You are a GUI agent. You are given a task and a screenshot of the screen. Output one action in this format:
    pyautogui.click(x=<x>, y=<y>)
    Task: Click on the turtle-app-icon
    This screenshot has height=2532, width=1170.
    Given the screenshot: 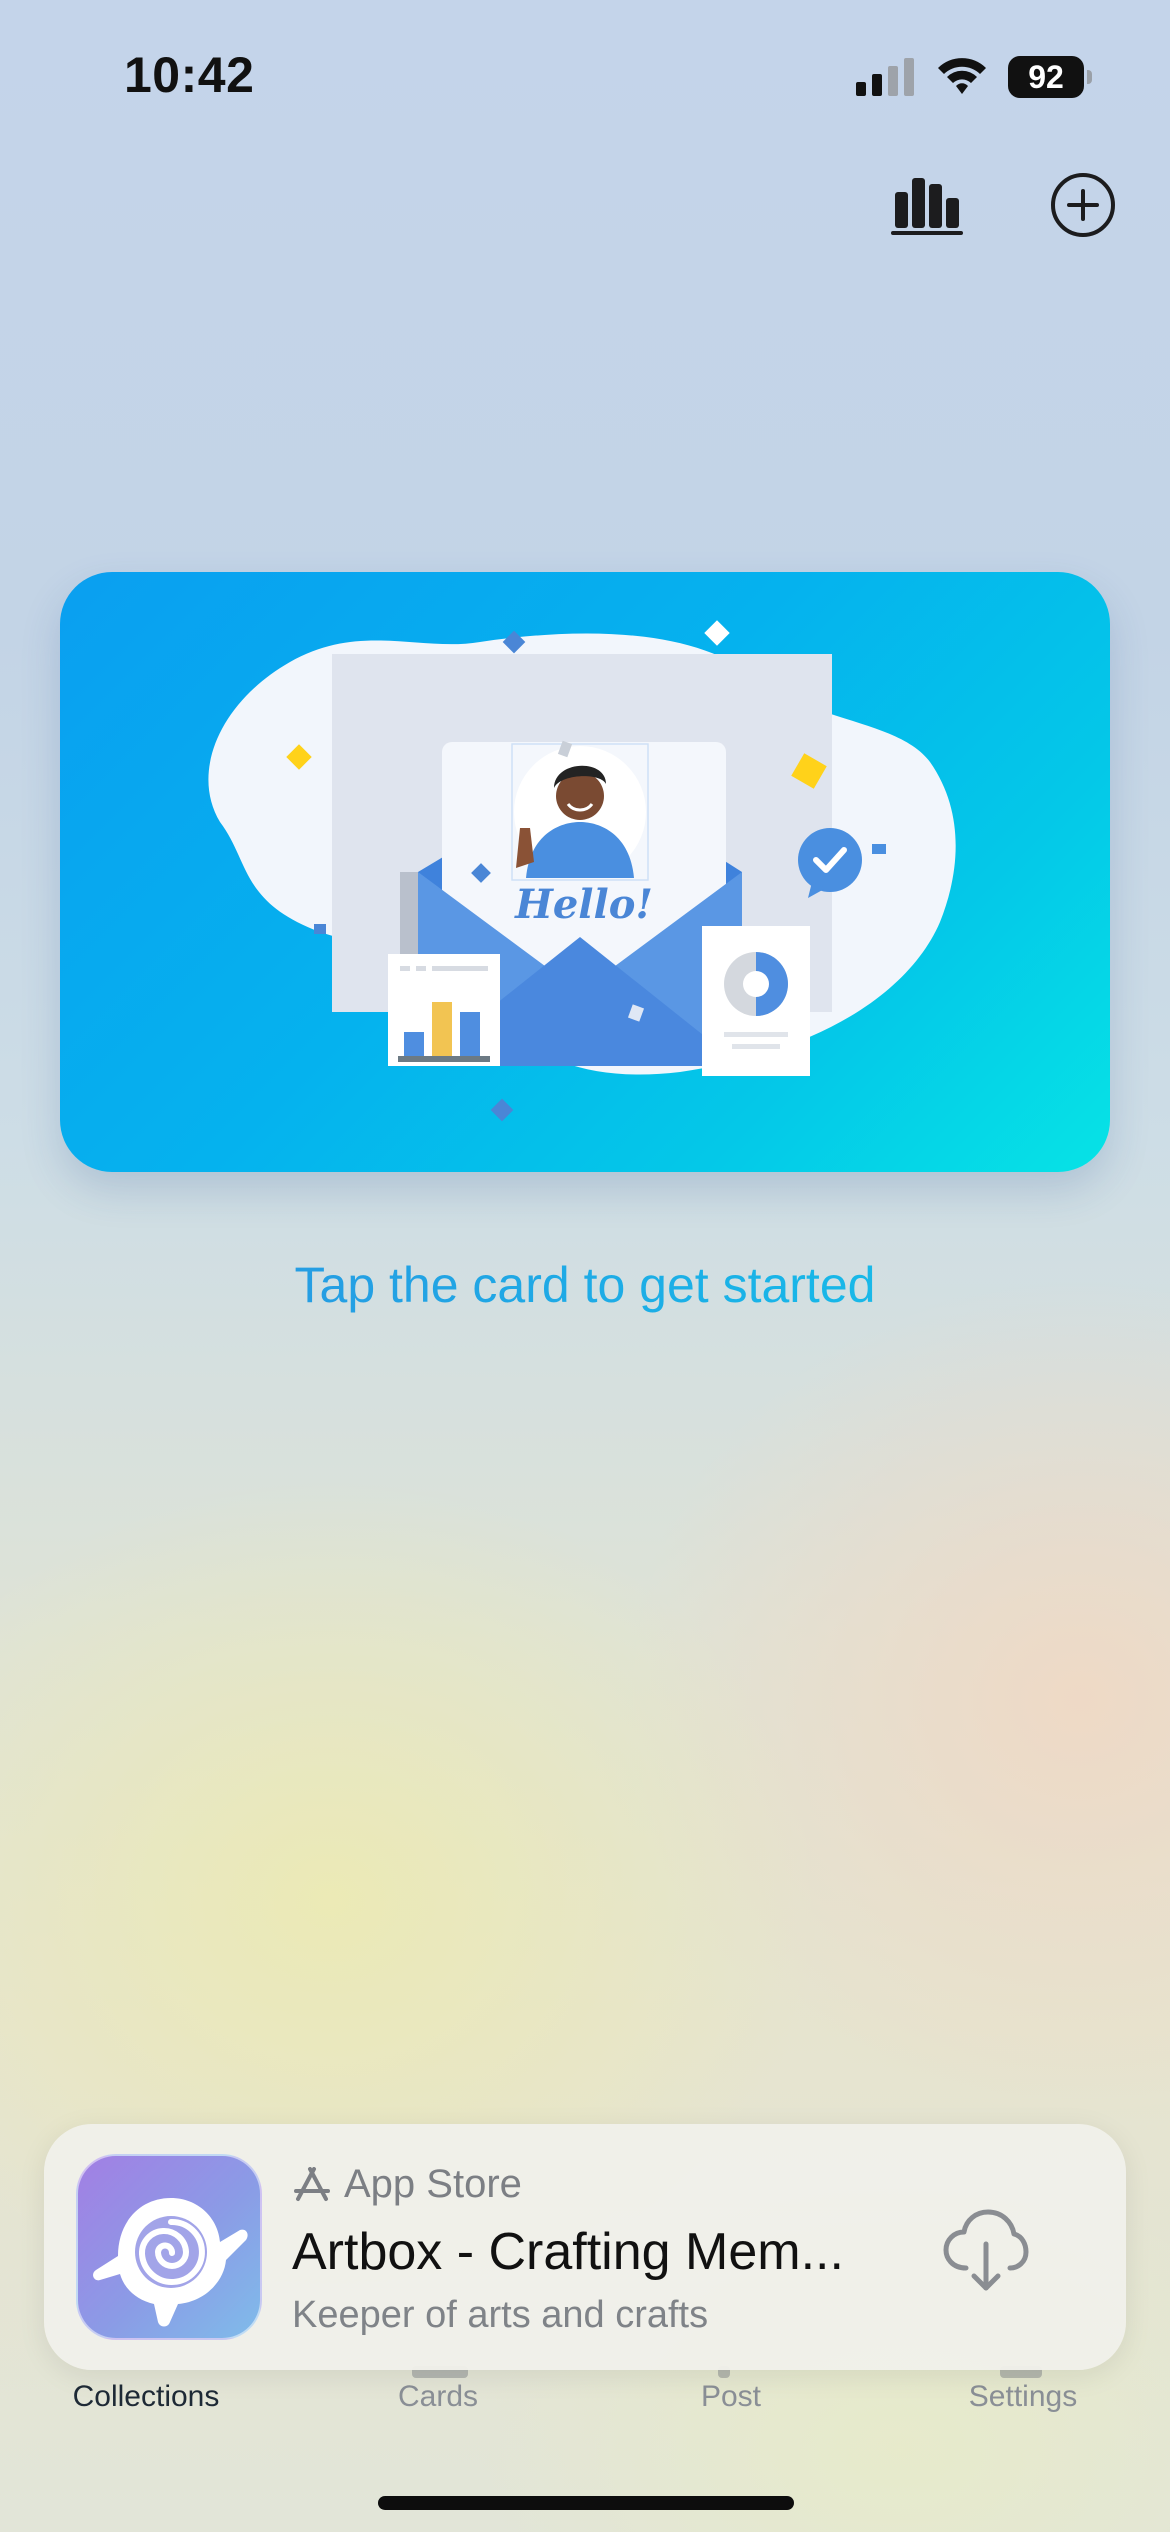 What is the action you would take?
    pyautogui.click(x=169, y=2247)
    